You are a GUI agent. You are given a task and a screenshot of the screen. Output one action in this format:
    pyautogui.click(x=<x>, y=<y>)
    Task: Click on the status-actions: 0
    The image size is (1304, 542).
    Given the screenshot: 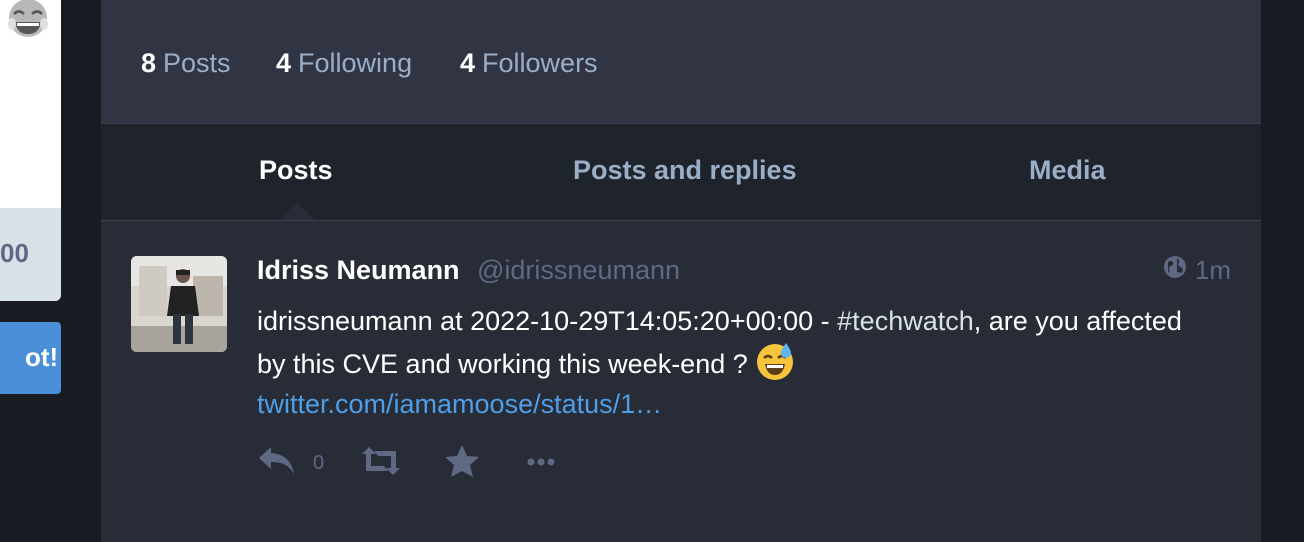 What is the action you would take?
    pyautogui.click(x=406, y=463)
    